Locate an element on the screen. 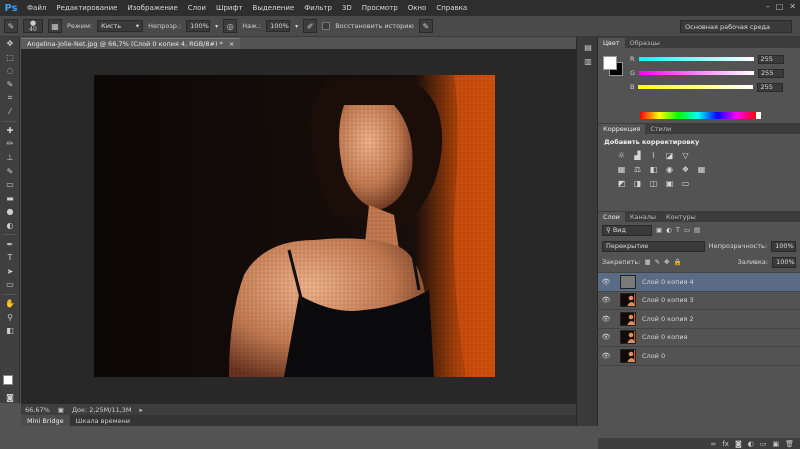  new-group-icon: ▭ is located at coordinates (763, 444).